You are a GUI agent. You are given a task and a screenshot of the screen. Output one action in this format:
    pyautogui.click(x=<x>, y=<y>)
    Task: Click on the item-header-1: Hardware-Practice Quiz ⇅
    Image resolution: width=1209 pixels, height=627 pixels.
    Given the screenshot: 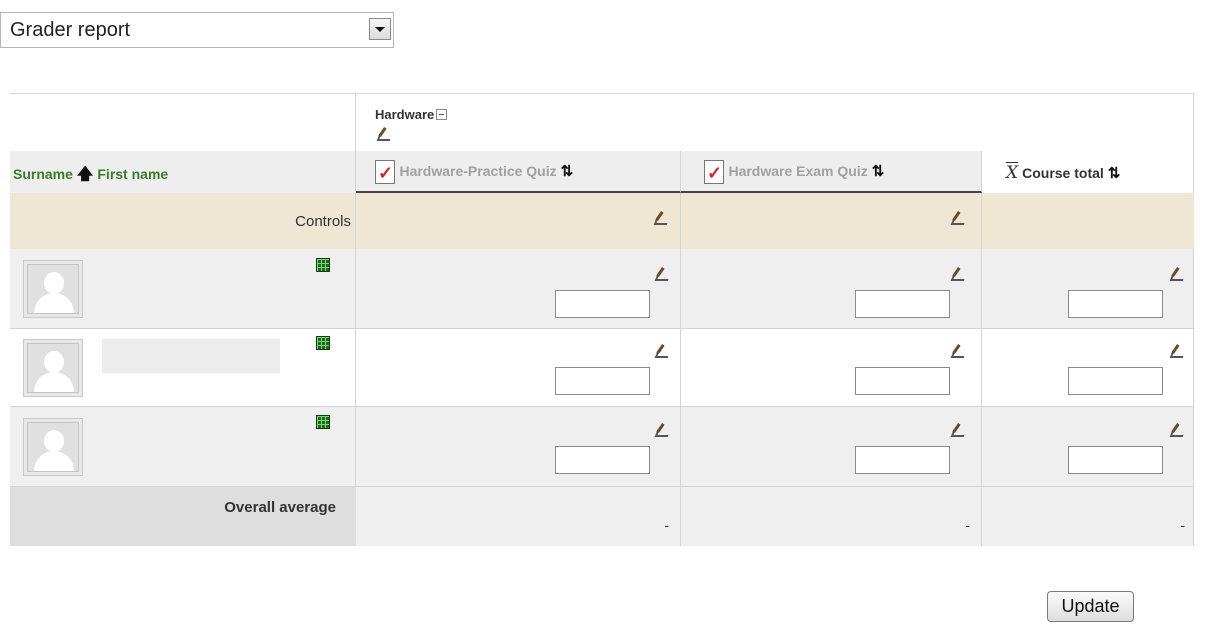 What is the action you would take?
    pyautogui.click(x=518, y=172)
    